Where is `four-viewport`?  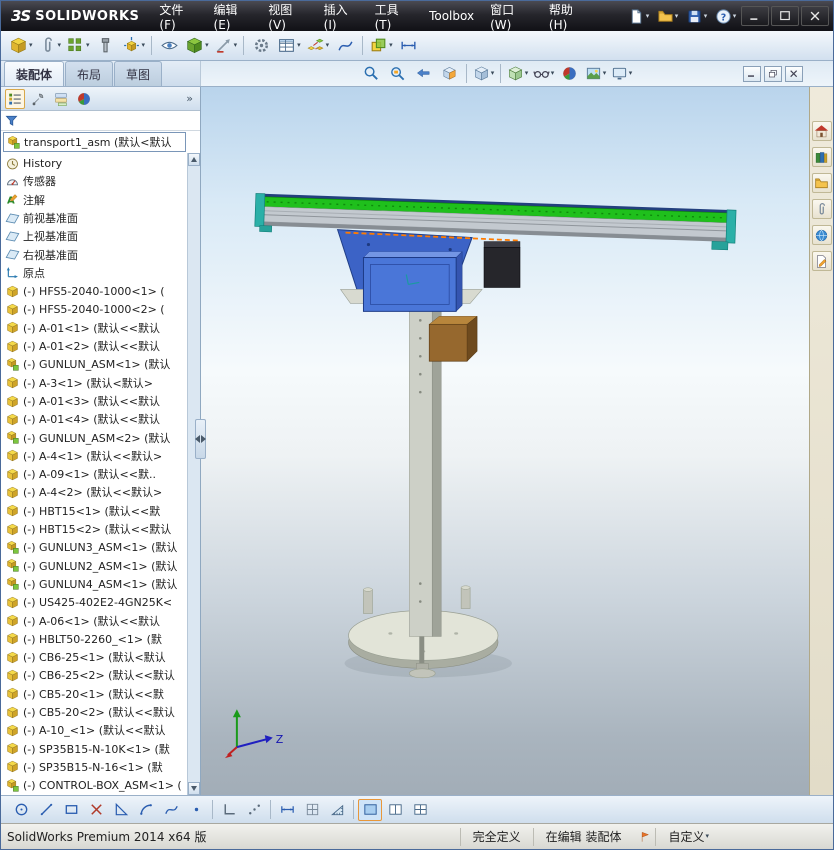 four-viewport is located at coordinates (420, 810).